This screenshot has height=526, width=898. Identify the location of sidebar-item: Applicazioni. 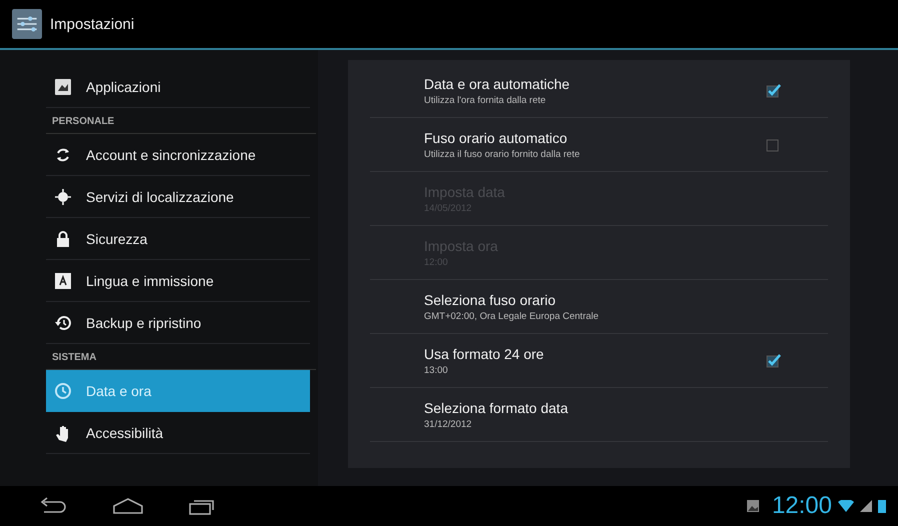
(178, 87).